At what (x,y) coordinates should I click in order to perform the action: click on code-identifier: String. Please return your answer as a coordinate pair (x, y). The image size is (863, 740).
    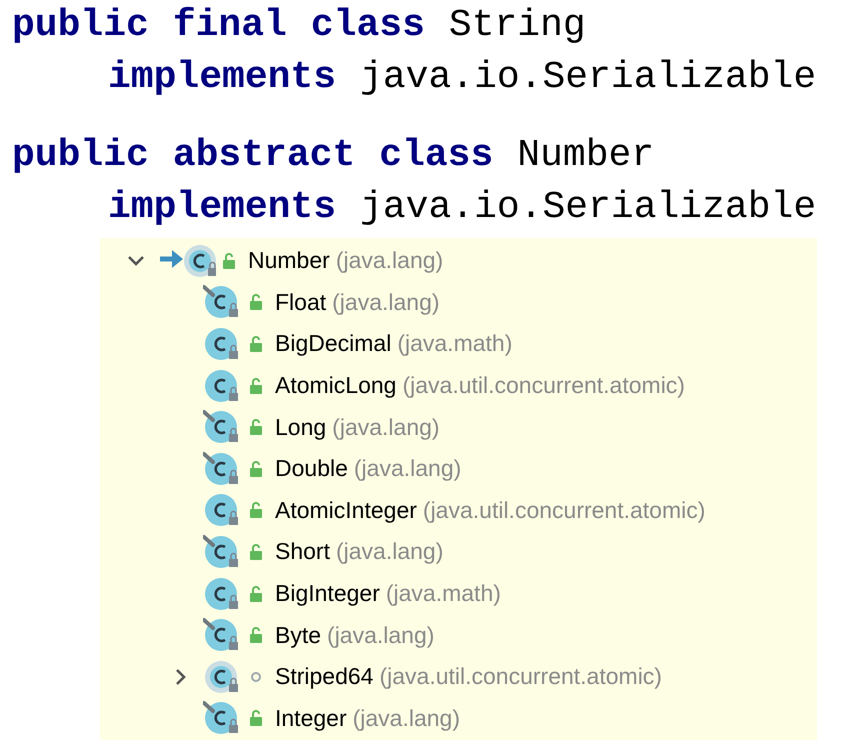
    Looking at the image, I should click on (517, 26).